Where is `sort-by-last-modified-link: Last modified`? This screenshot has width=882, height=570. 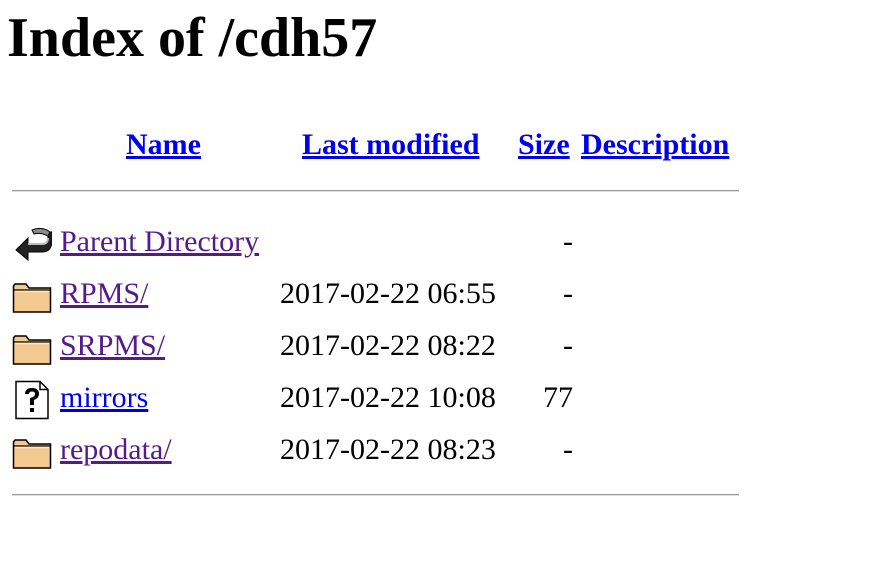
sort-by-last-modified-link: Last modified is located at coordinates (391, 144).